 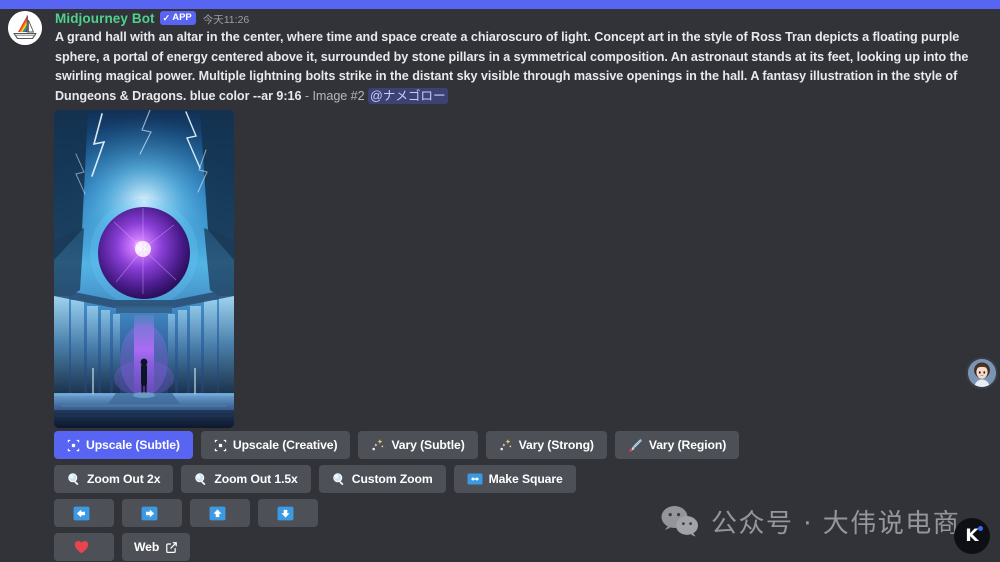 I want to click on zoom-out-2x-label: Zoom Out 2x, so click(x=124, y=479).